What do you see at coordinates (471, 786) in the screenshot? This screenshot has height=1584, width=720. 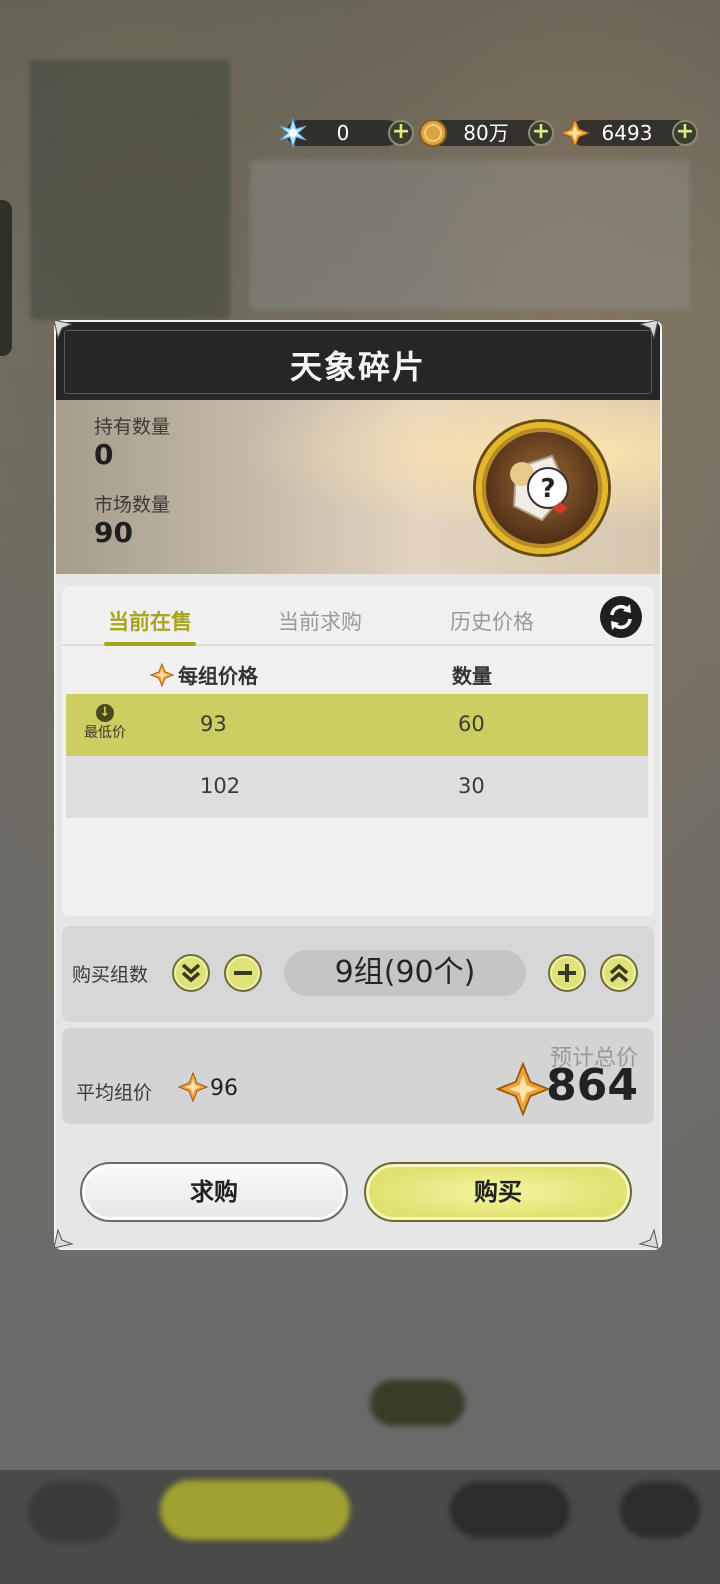 I see `row-quantity: 30` at bounding box center [471, 786].